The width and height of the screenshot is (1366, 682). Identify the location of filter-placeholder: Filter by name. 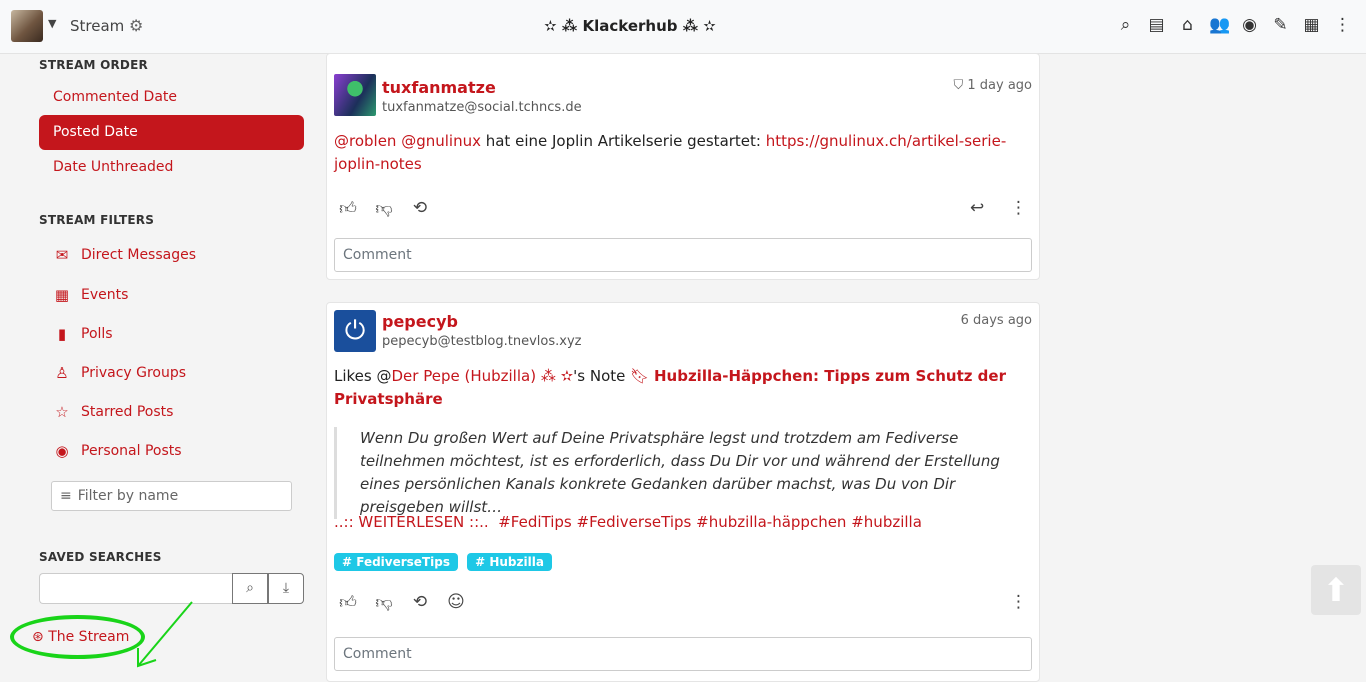
(128, 496).